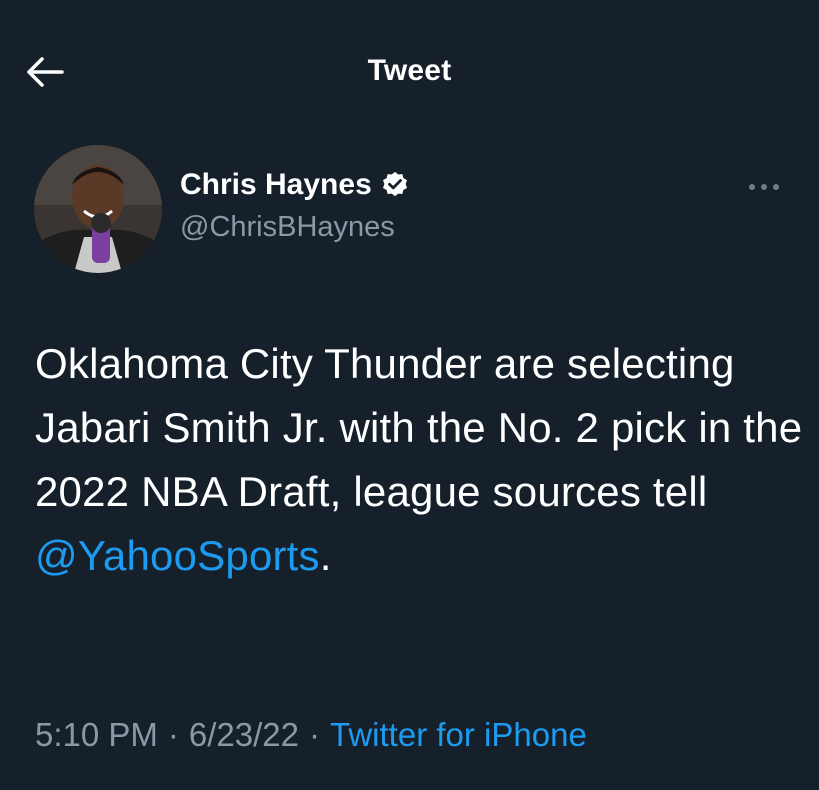 The height and width of the screenshot is (790, 819). I want to click on tweet-metadata: 5:10 PM · 6/23/22 · Twitter for iPhone, so click(311, 735).